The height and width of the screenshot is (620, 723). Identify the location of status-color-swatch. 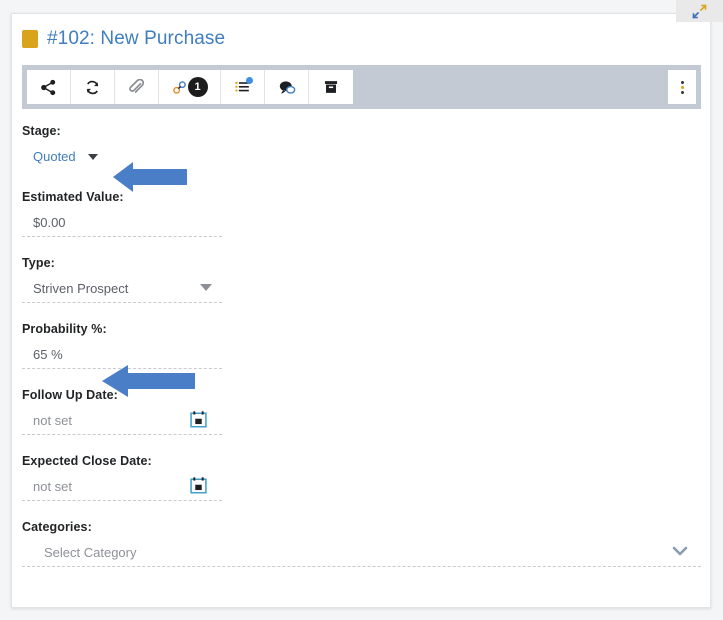
(30, 39).